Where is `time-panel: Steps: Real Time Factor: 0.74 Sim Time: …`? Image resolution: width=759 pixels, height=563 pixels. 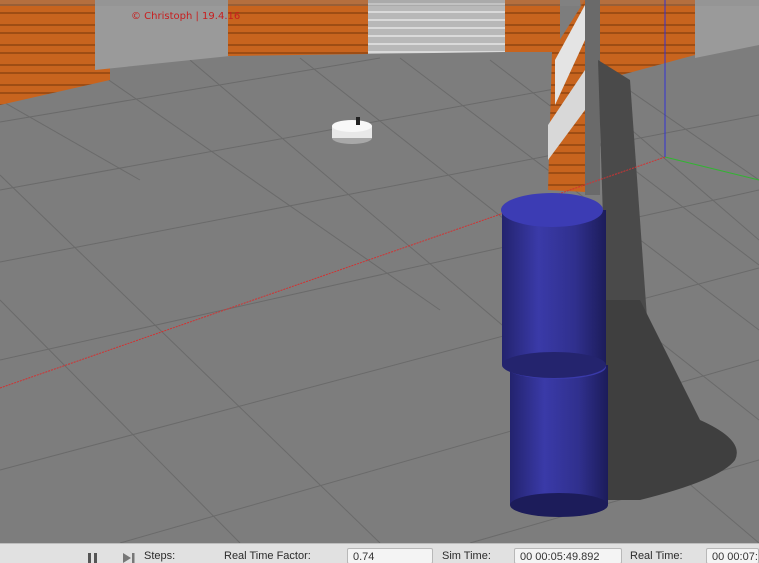
time-panel: Steps: Real Time Factor: 0.74 Sim Time: … is located at coordinates (379, 553).